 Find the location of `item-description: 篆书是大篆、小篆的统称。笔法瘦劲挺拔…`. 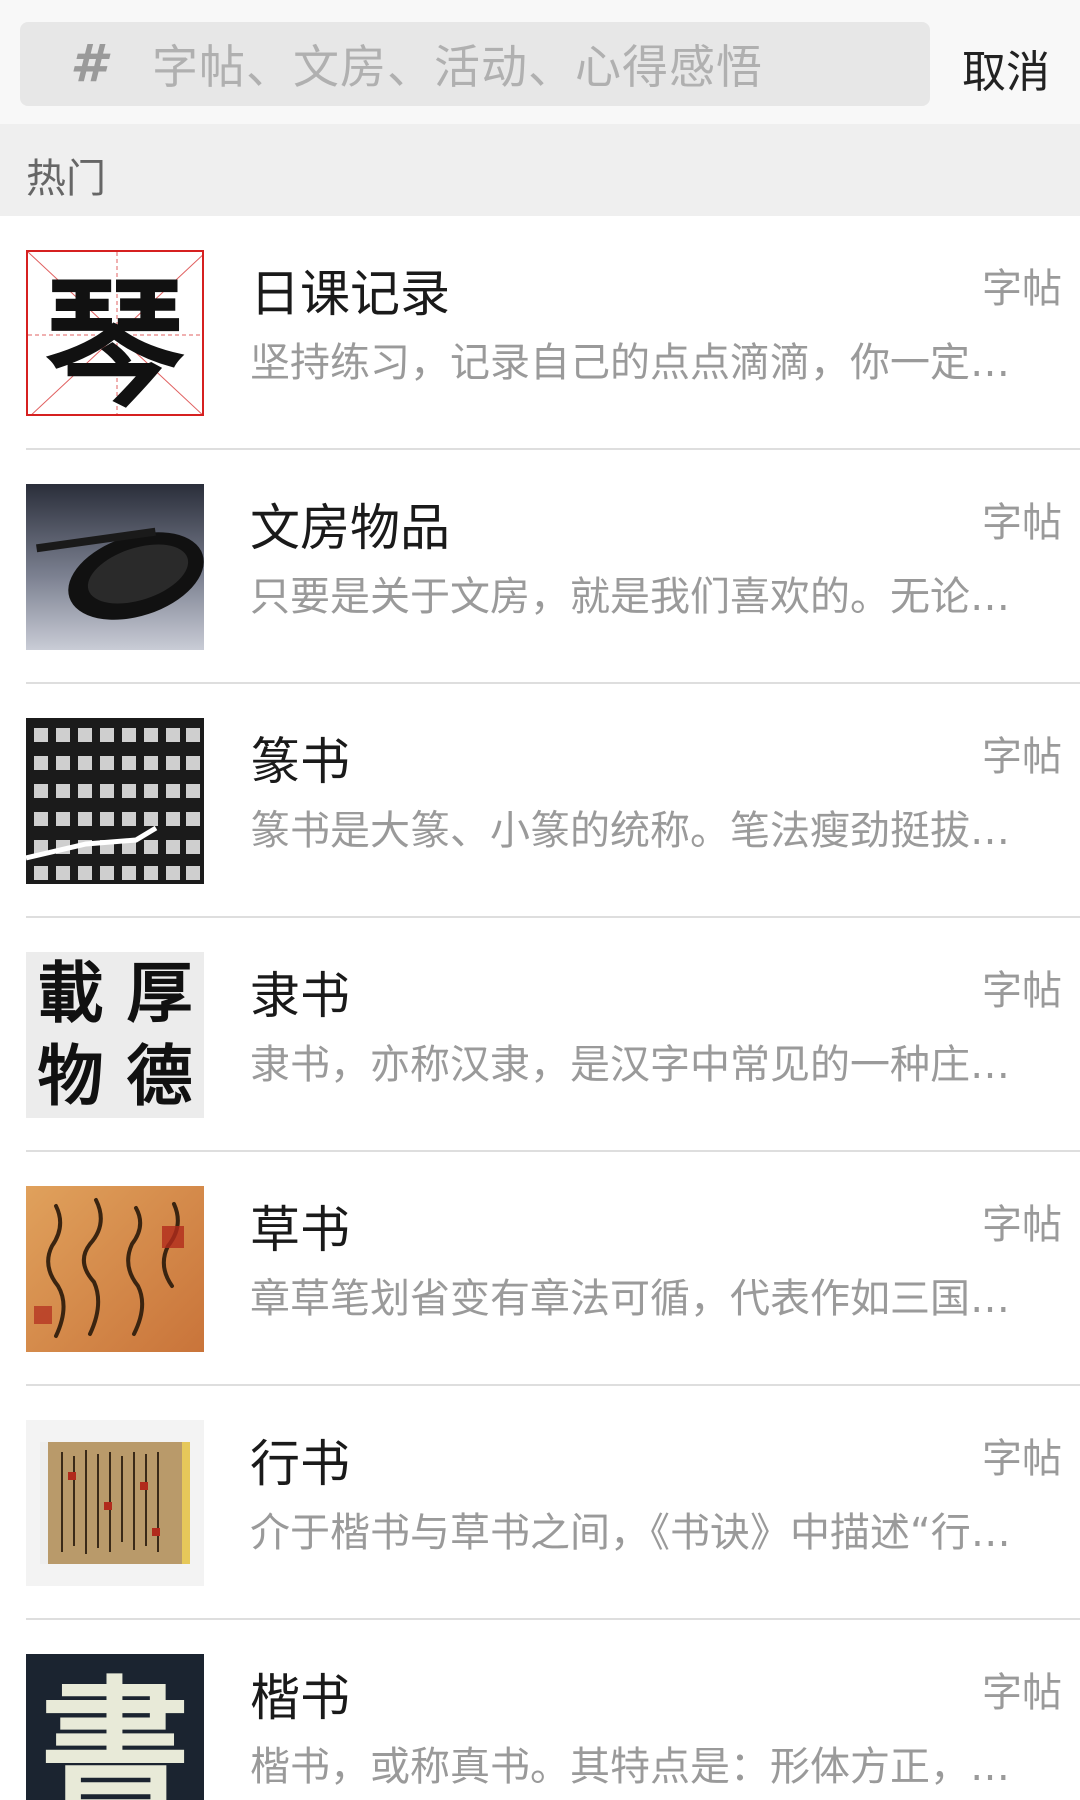

item-description: 篆书是大篆、小篆的统称。笔法瘦劲挺拔… is located at coordinates (630, 831).